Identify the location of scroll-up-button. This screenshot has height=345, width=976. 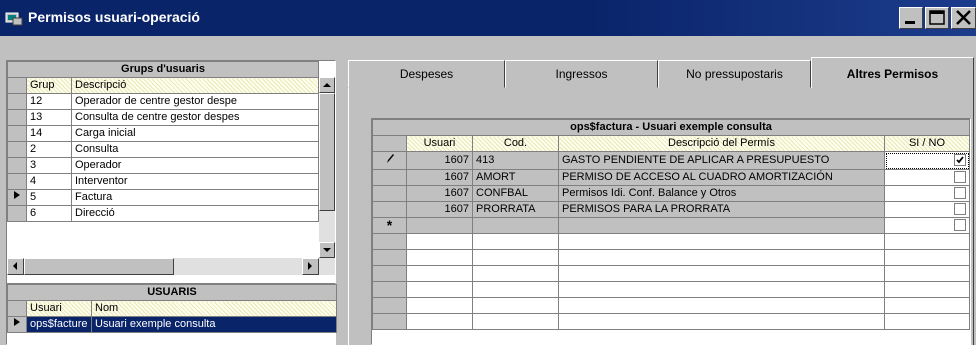
(327, 85).